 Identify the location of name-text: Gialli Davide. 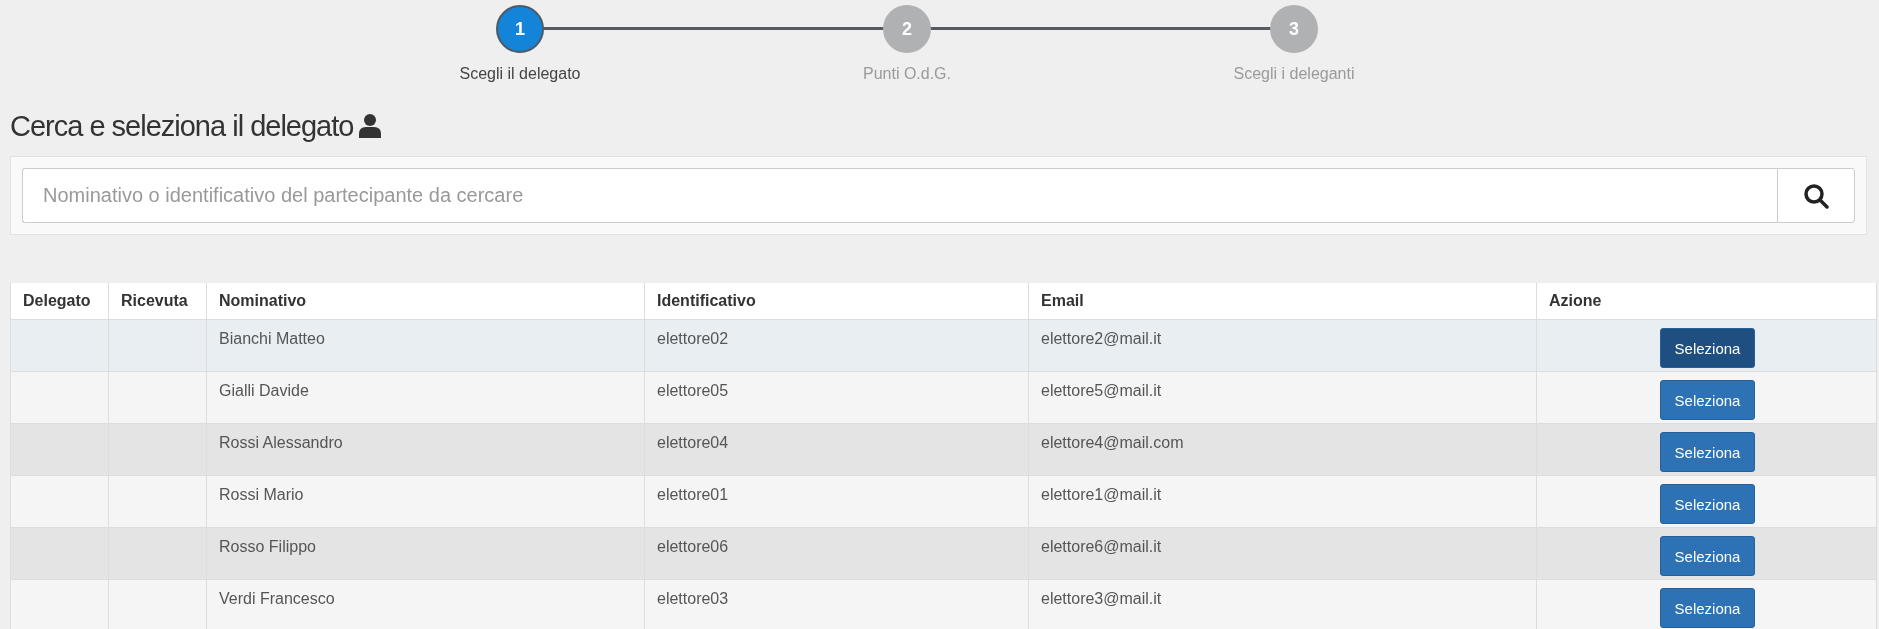
(264, 390).